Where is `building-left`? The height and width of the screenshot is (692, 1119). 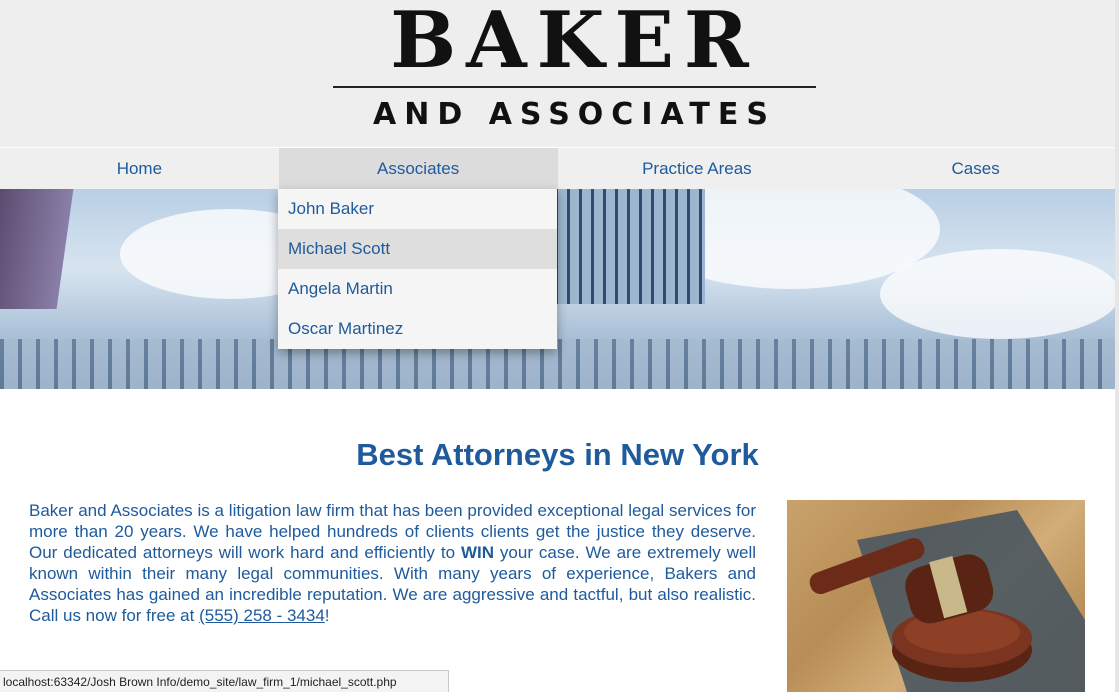
building-left is located at coordinates (37, 249).